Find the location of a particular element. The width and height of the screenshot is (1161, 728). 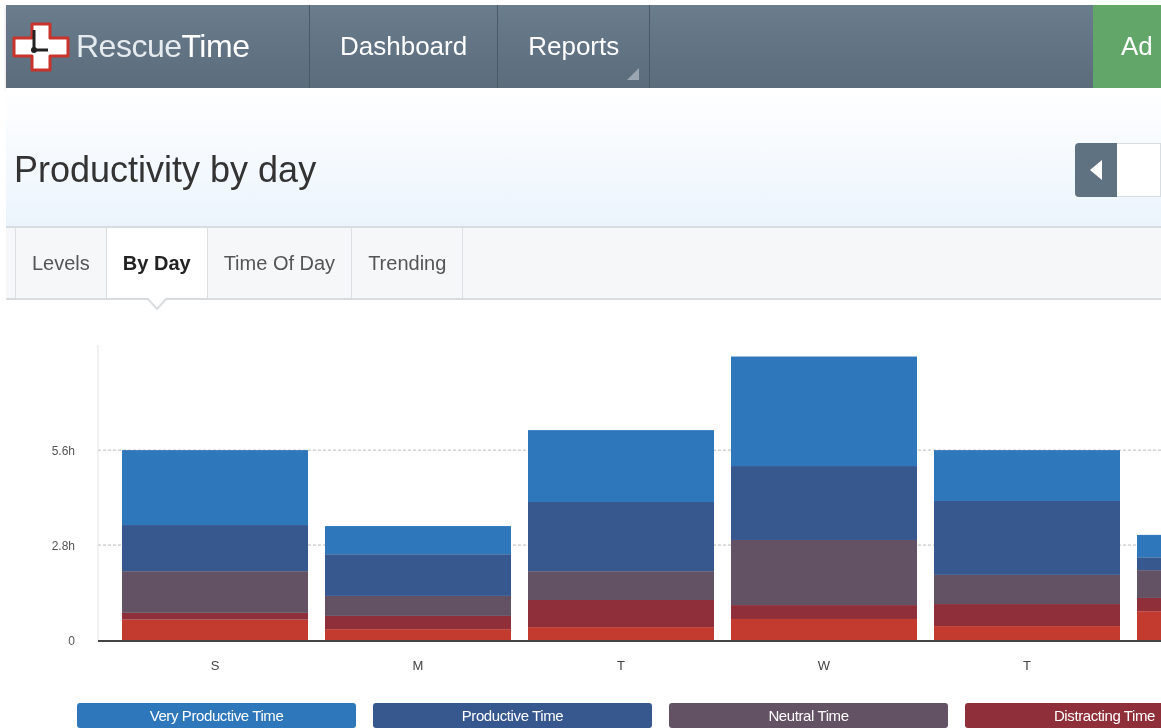

legend-button: Productive Time is located at coordinates (512, 715).